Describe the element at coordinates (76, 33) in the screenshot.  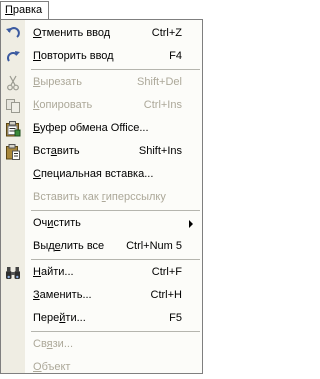
I see `label-post: тменить ввод` at that location.